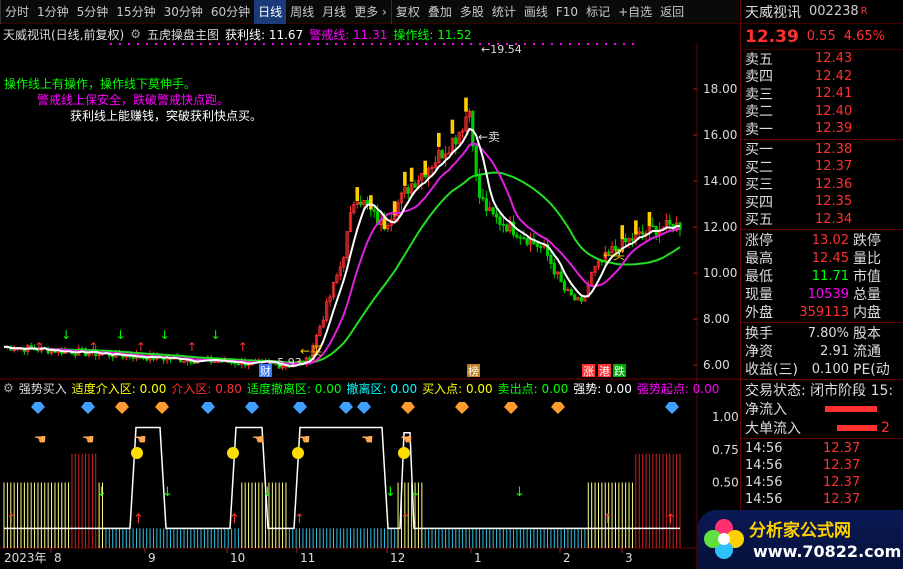 Image resolution: width=903 pixels, height=569 pixels. Describe the element at coordinates (822, 351) in the screenshot. I see `quote-stats-2: 换手 7.80% 股本 净资 2.91 流通 收益(三) 0.100 PE(动` at that location.